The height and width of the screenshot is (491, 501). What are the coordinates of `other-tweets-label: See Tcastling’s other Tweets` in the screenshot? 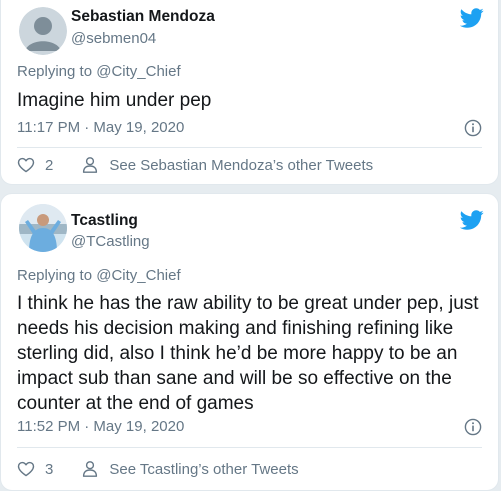 It's located at (204, 469).